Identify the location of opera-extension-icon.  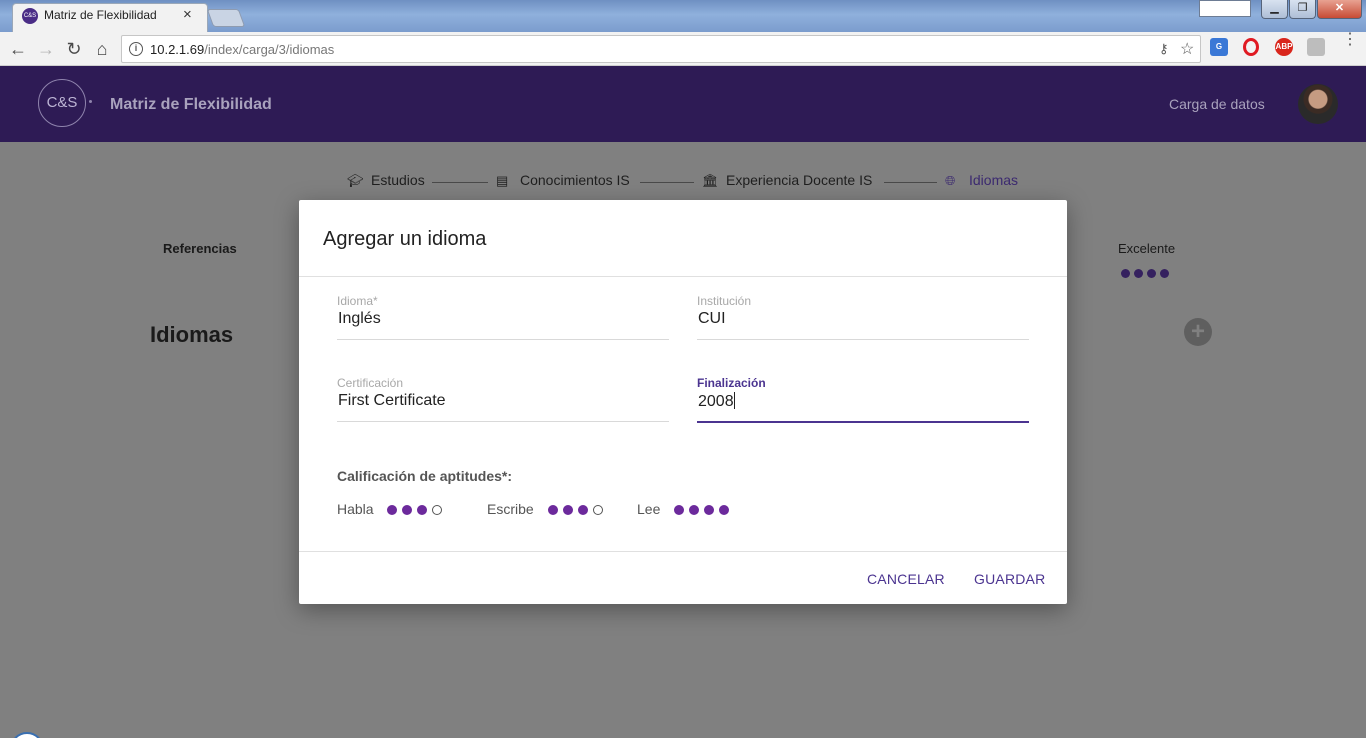
(1251, 47).